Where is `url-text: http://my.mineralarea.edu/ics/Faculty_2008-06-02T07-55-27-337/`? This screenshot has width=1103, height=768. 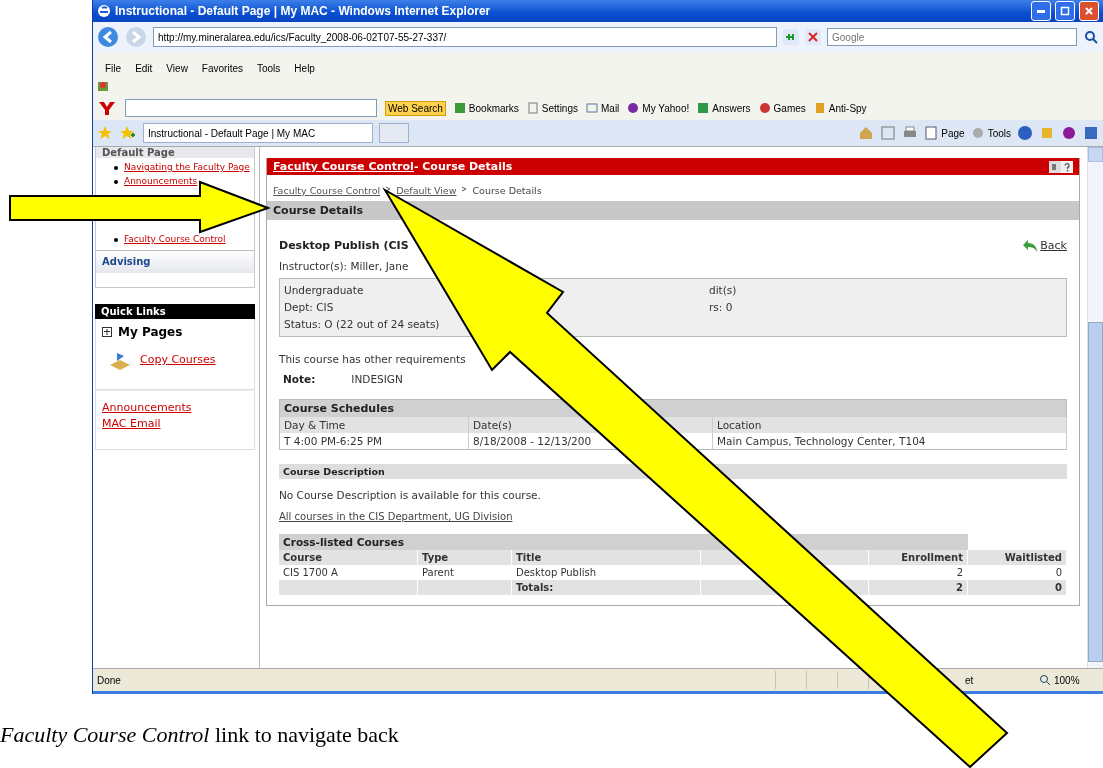
url-text: http://my.mineralarea.edu/ics/Faculty_2008-06-02T07-55-27-337/ is located at coordinates (302, 37).